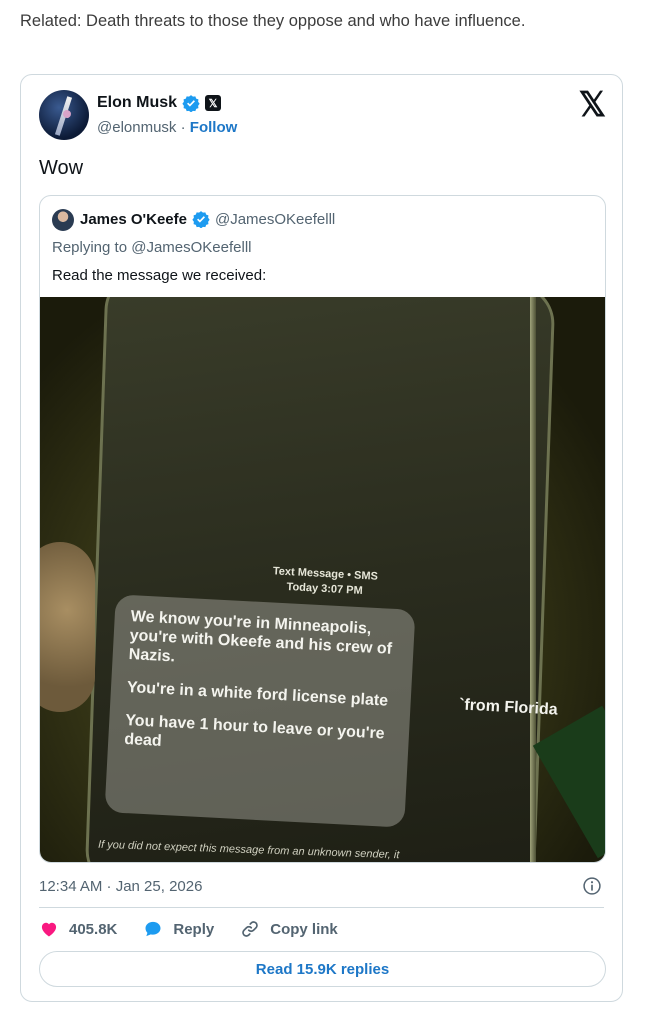  Describe the element at coordinates (304, 929) in the screenshot. I see `copy-link-label: Copy link` at that location.